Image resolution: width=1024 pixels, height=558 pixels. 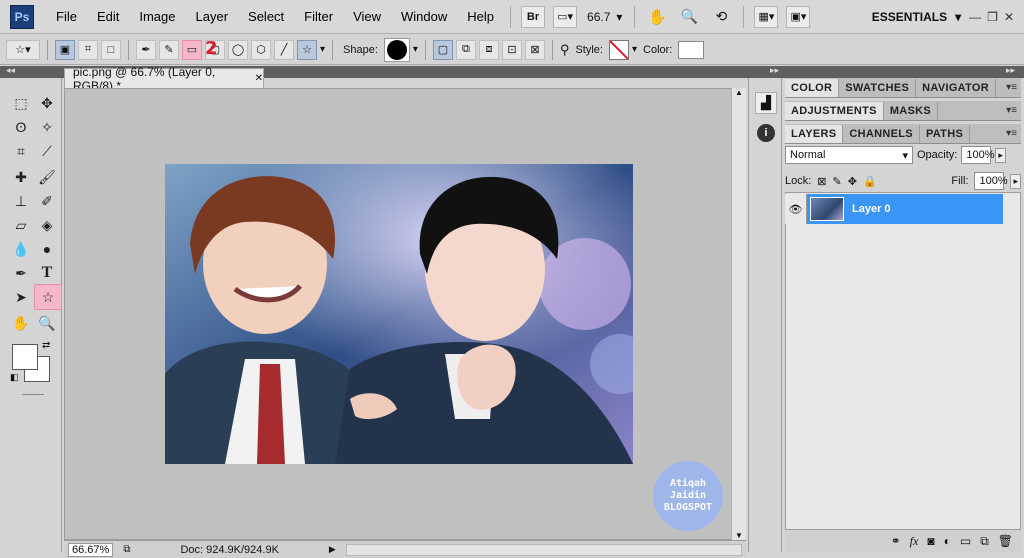 I want to click on magic-wand-tool-icon: ✧, so click(x=47, y=127).